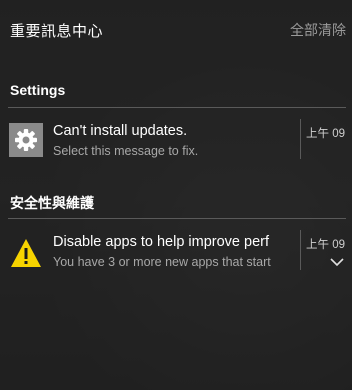  Describe the element at coordinates (26, 140) in the screenshot. I see `gear-icon` at that location.